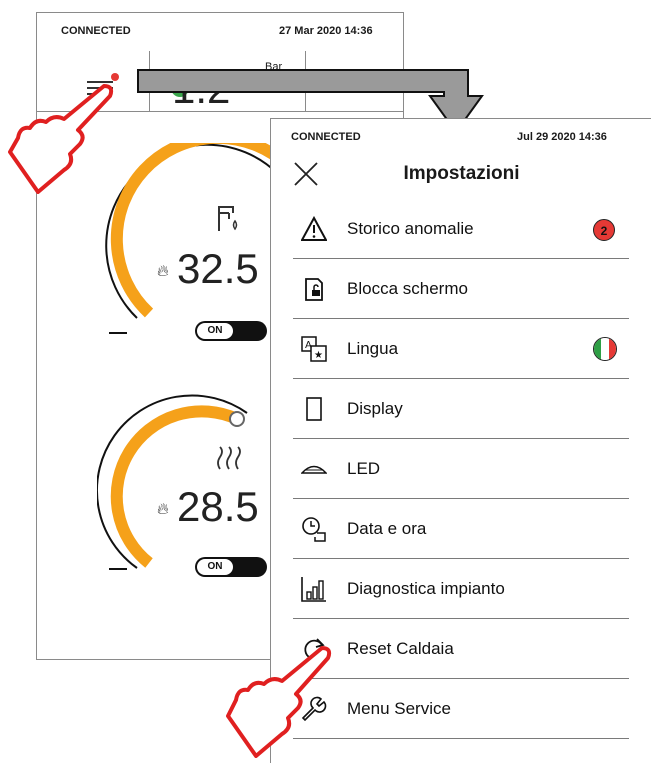 This screenshot has width=651, height=763. Describe the element at coordinates (461, 709) in the screenshot. I see `menu-item-menu-service: Menu Service` at that location.